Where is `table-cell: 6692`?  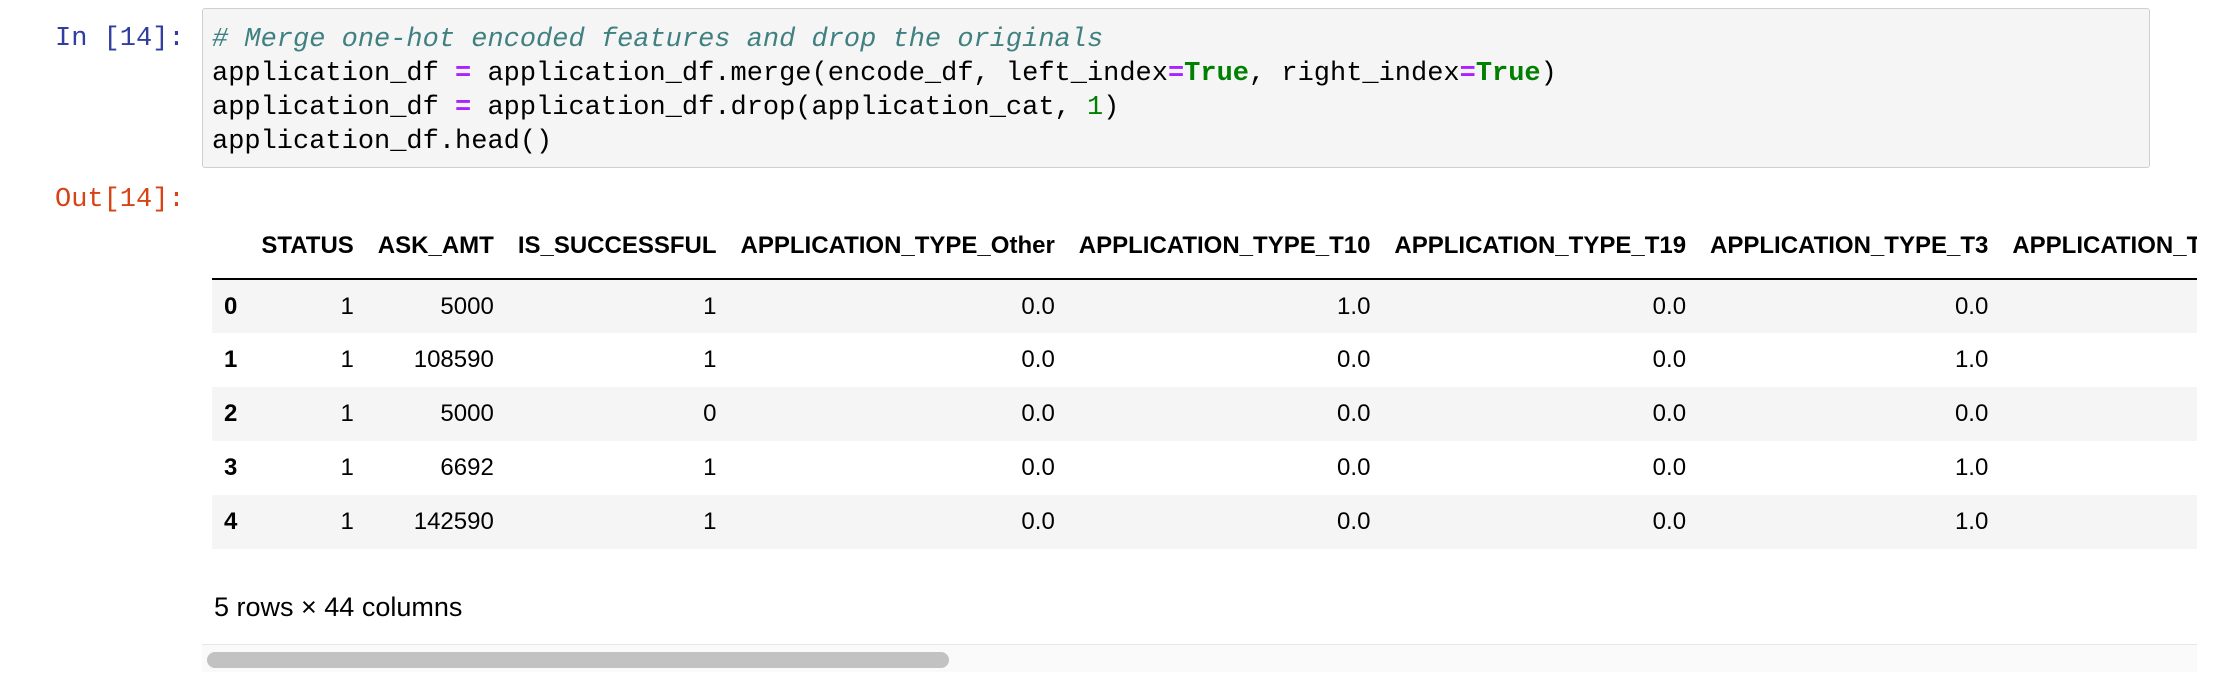 table-cell: 6692 is located at coordinates (467, 467).